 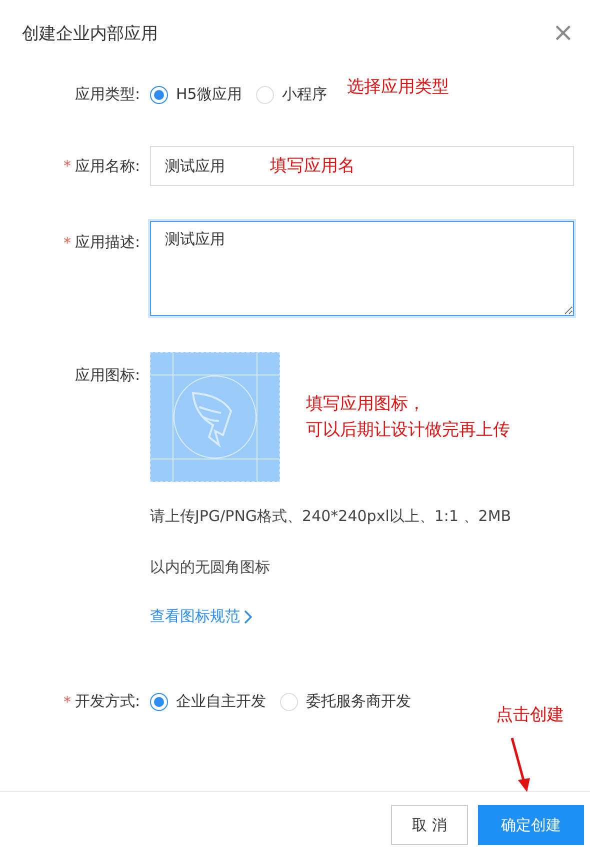 What do you see at coordinates (107, 94) in the screenshot?
I see `field-label: 应用类型:` at bounding box center [107, 94].